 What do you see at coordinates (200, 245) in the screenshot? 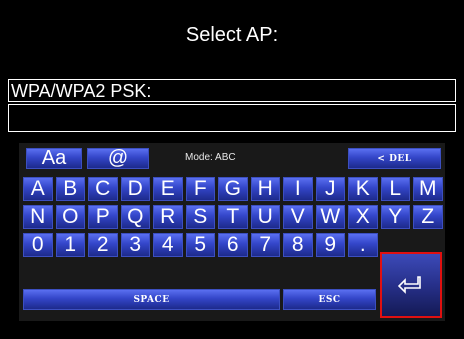
I see `key-5: 5` at bounding box center [200, 245].